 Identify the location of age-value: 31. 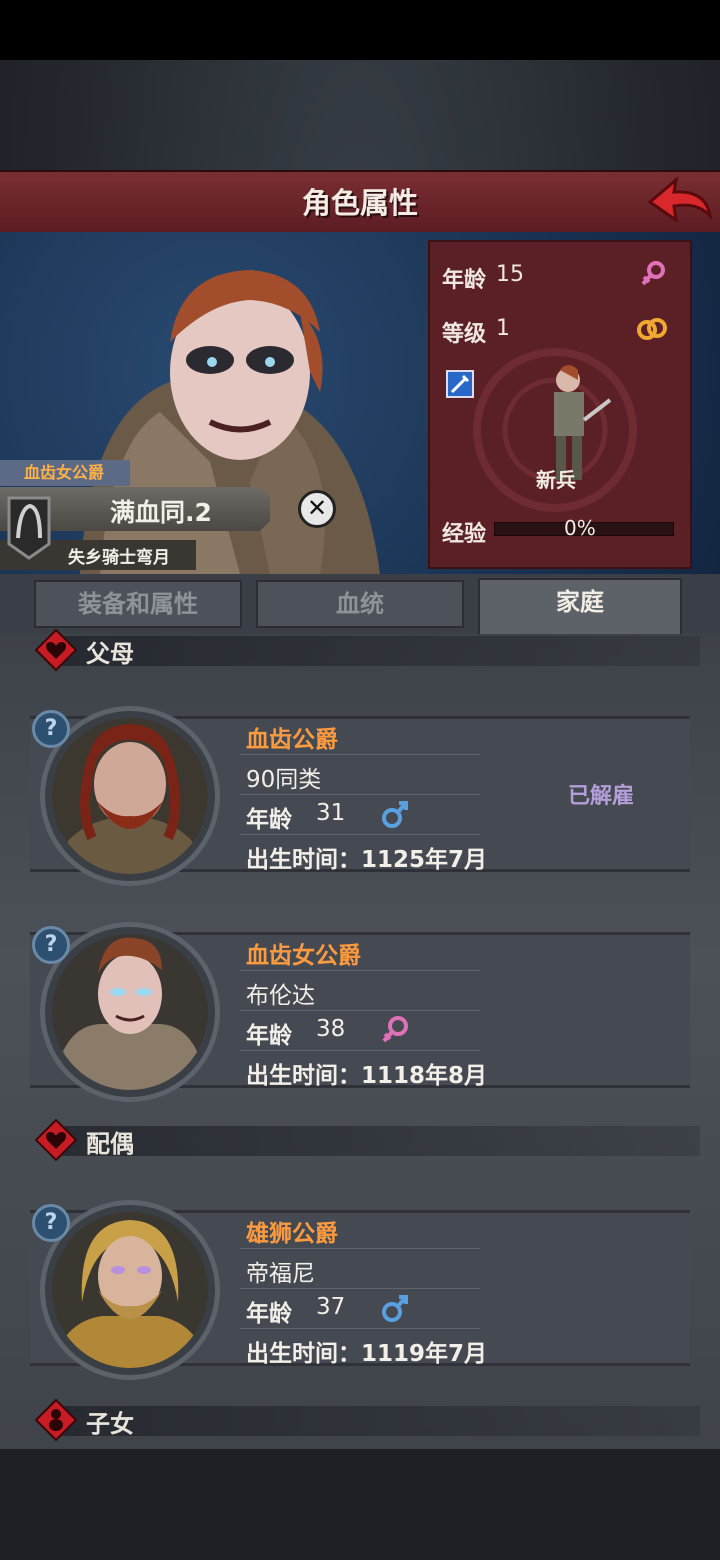
(331, 813).